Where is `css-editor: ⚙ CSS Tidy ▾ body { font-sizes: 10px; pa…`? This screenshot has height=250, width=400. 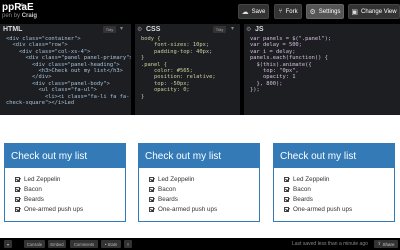
css-editor: ⚙ CSS Tidy ▾ body { font-sizes: 10px; pa… is located at coordinates (187, 69).